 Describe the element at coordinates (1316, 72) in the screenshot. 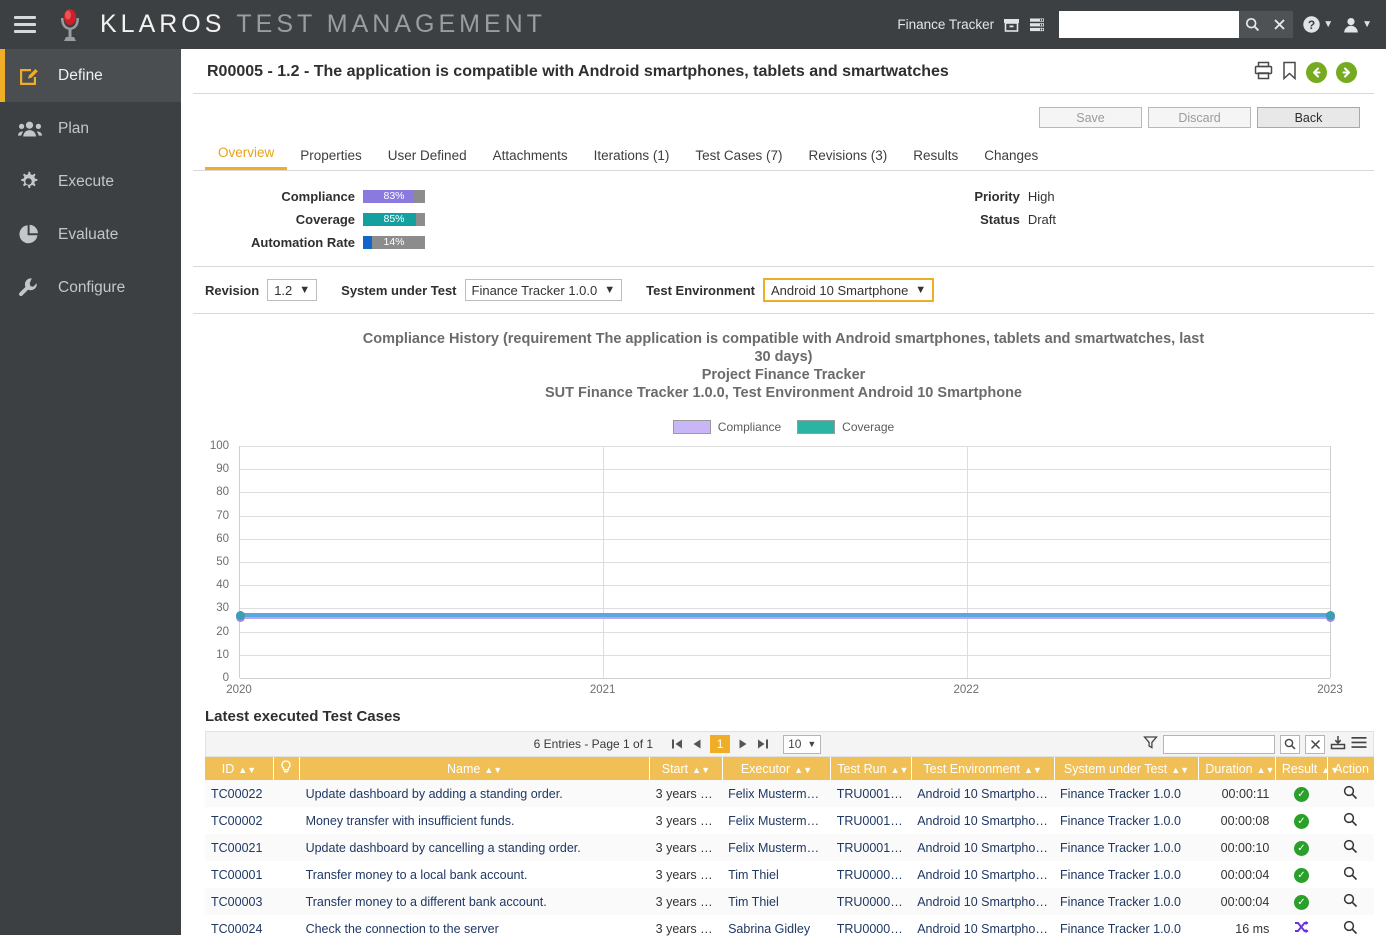

I see `previous-arrow-icon` at that location.